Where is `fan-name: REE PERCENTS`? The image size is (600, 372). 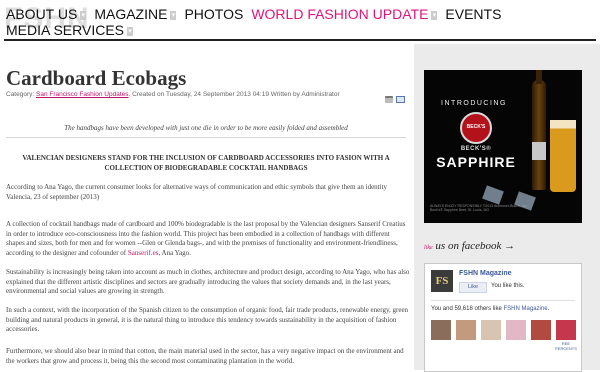 fan-name: REE PERCENTS is located at coordinates (566, 346).